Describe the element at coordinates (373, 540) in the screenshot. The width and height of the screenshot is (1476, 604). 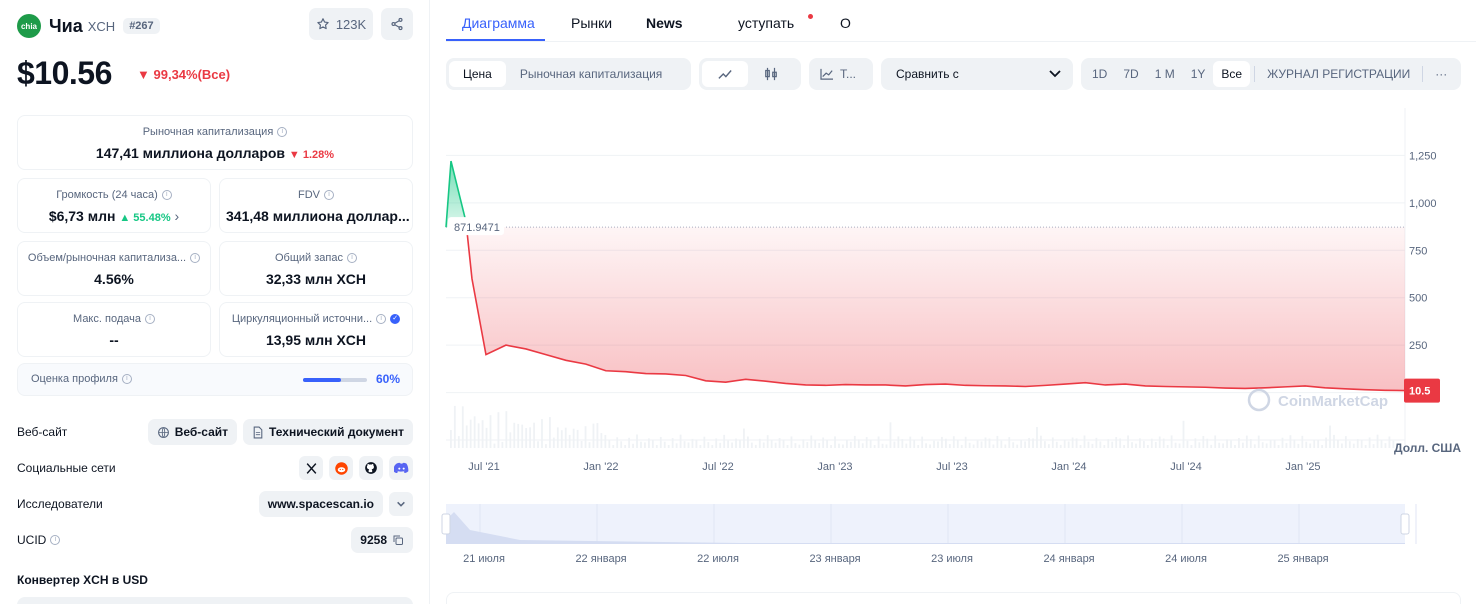
I see `ucid-value: 9258` at that location.